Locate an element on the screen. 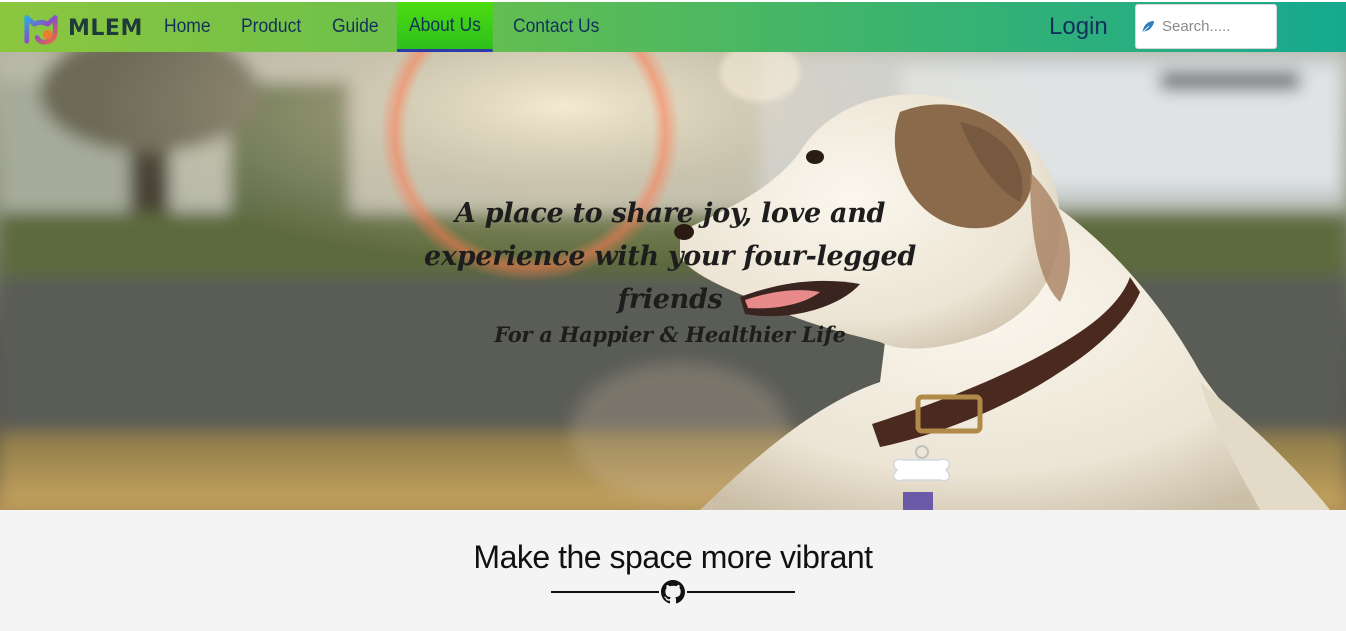 Image resolution: width=1346 pixels, height=631 pixels. search-box is located at coordinates (1206, 26).